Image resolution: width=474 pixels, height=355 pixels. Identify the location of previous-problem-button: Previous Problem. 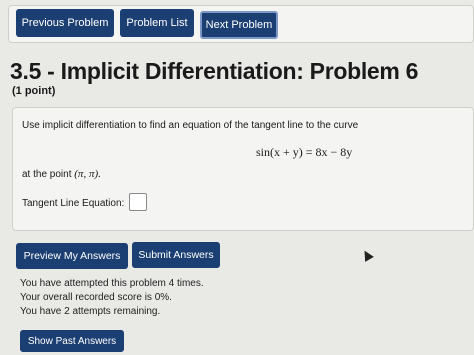
(65, 23).